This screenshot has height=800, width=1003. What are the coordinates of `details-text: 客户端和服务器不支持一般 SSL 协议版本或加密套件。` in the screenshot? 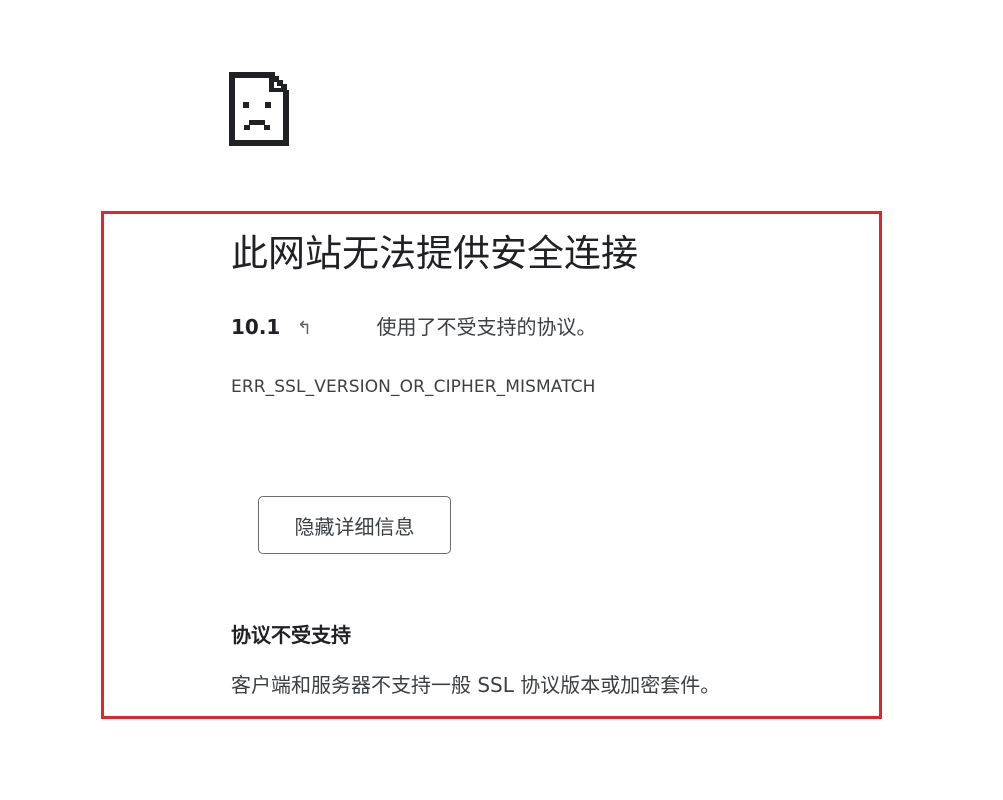 It's located at (476, 685).